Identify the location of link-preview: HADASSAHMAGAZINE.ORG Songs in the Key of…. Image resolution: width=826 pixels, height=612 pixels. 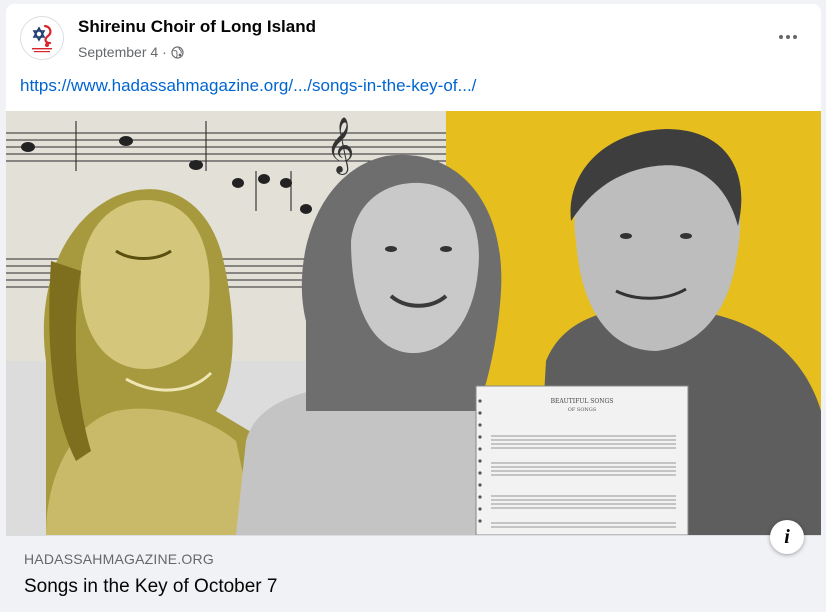
(413, 572).